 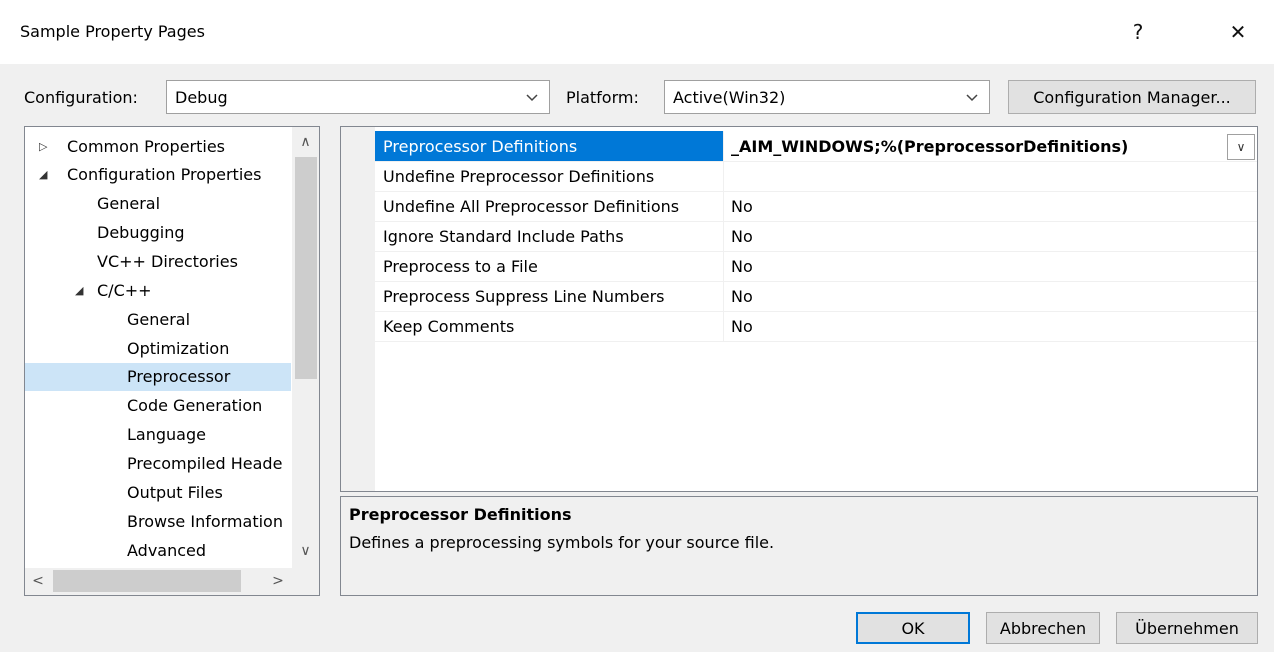 What do you see at coordinates (81, 97) in the screenshot?
I see `configuration-label: Configuration:` at bounding box center [81, 97].